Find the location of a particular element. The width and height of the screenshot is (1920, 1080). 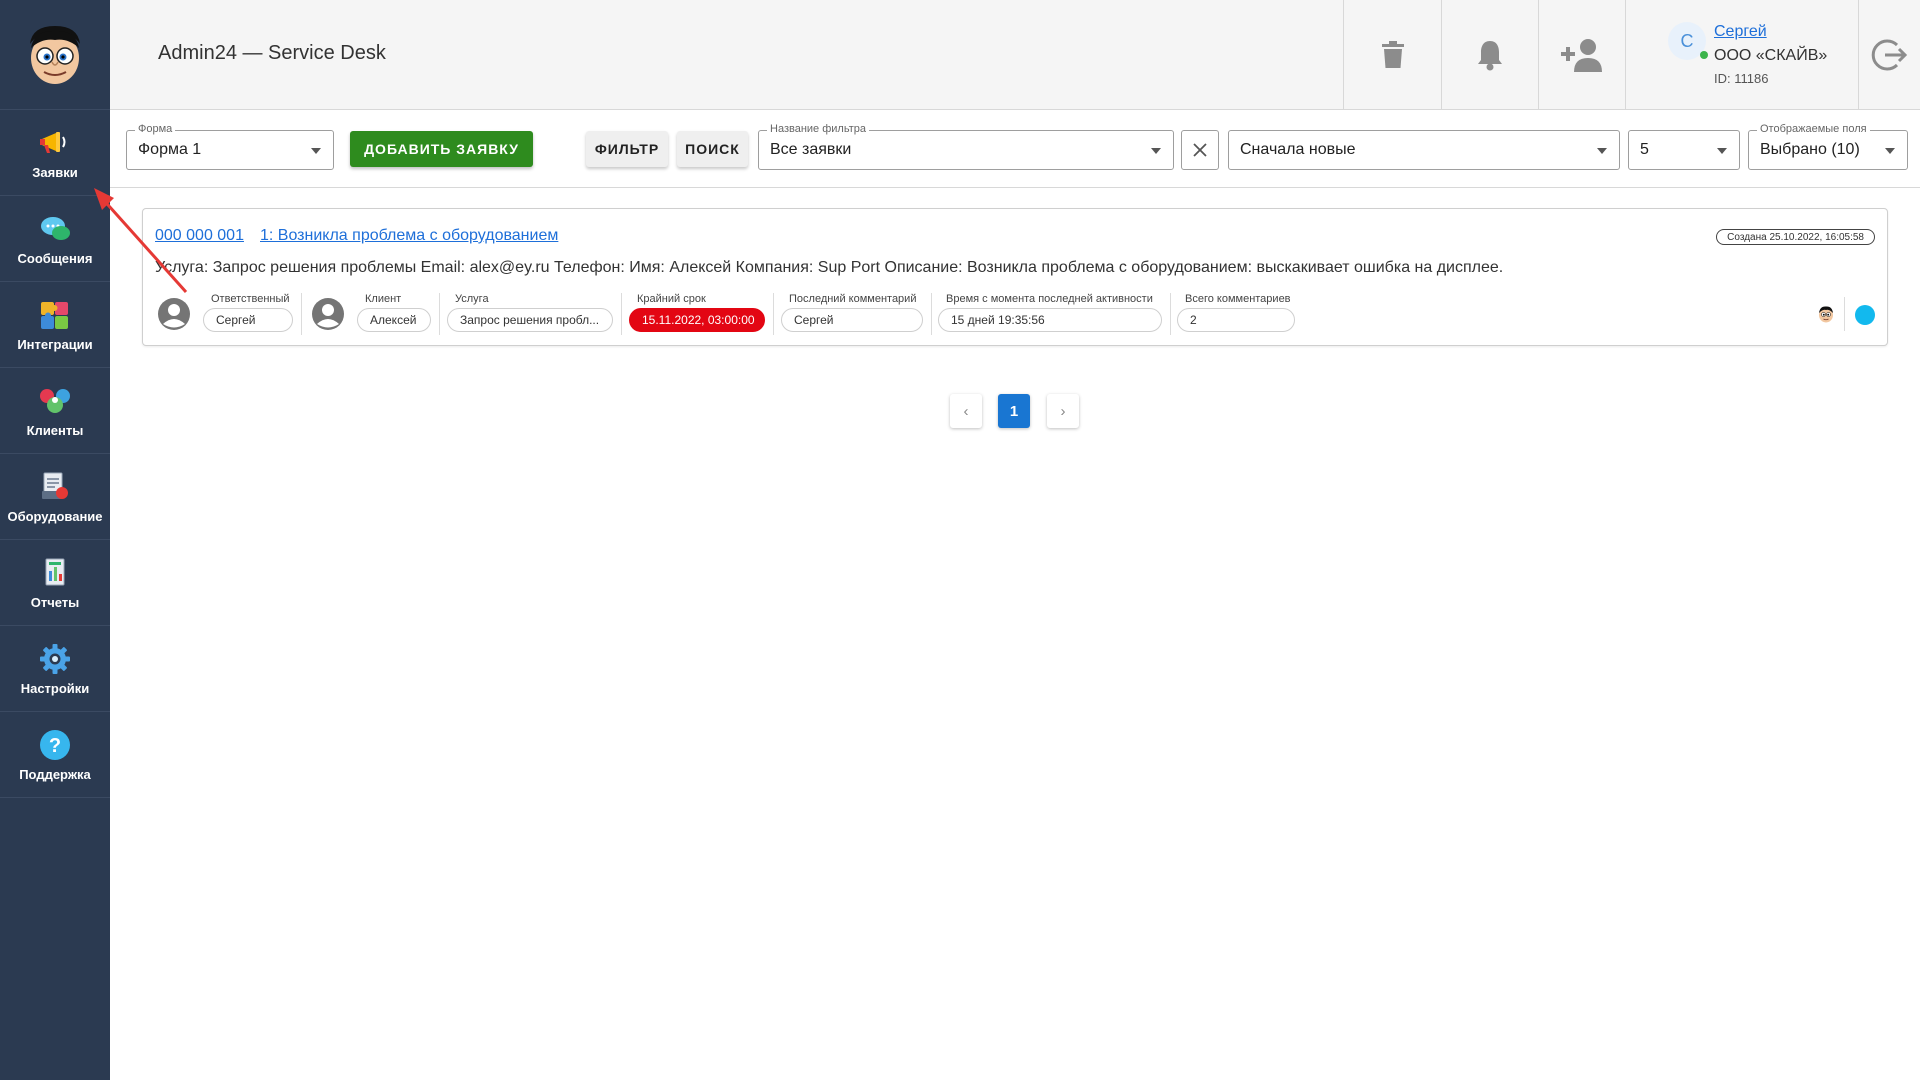

sidebar-item-label: Сообщения is located at coordinates (55, 258).